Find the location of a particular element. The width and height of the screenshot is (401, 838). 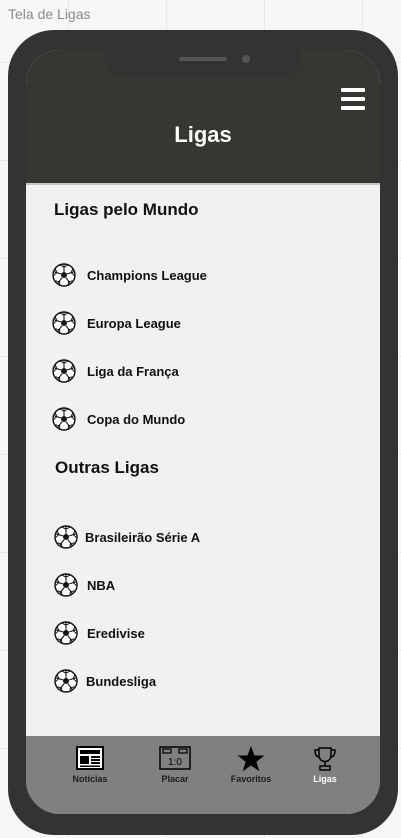

bottom-tab-bar: Notícias 1:0 Placar Favoritos Ligas is located at coordinates (203, 775).